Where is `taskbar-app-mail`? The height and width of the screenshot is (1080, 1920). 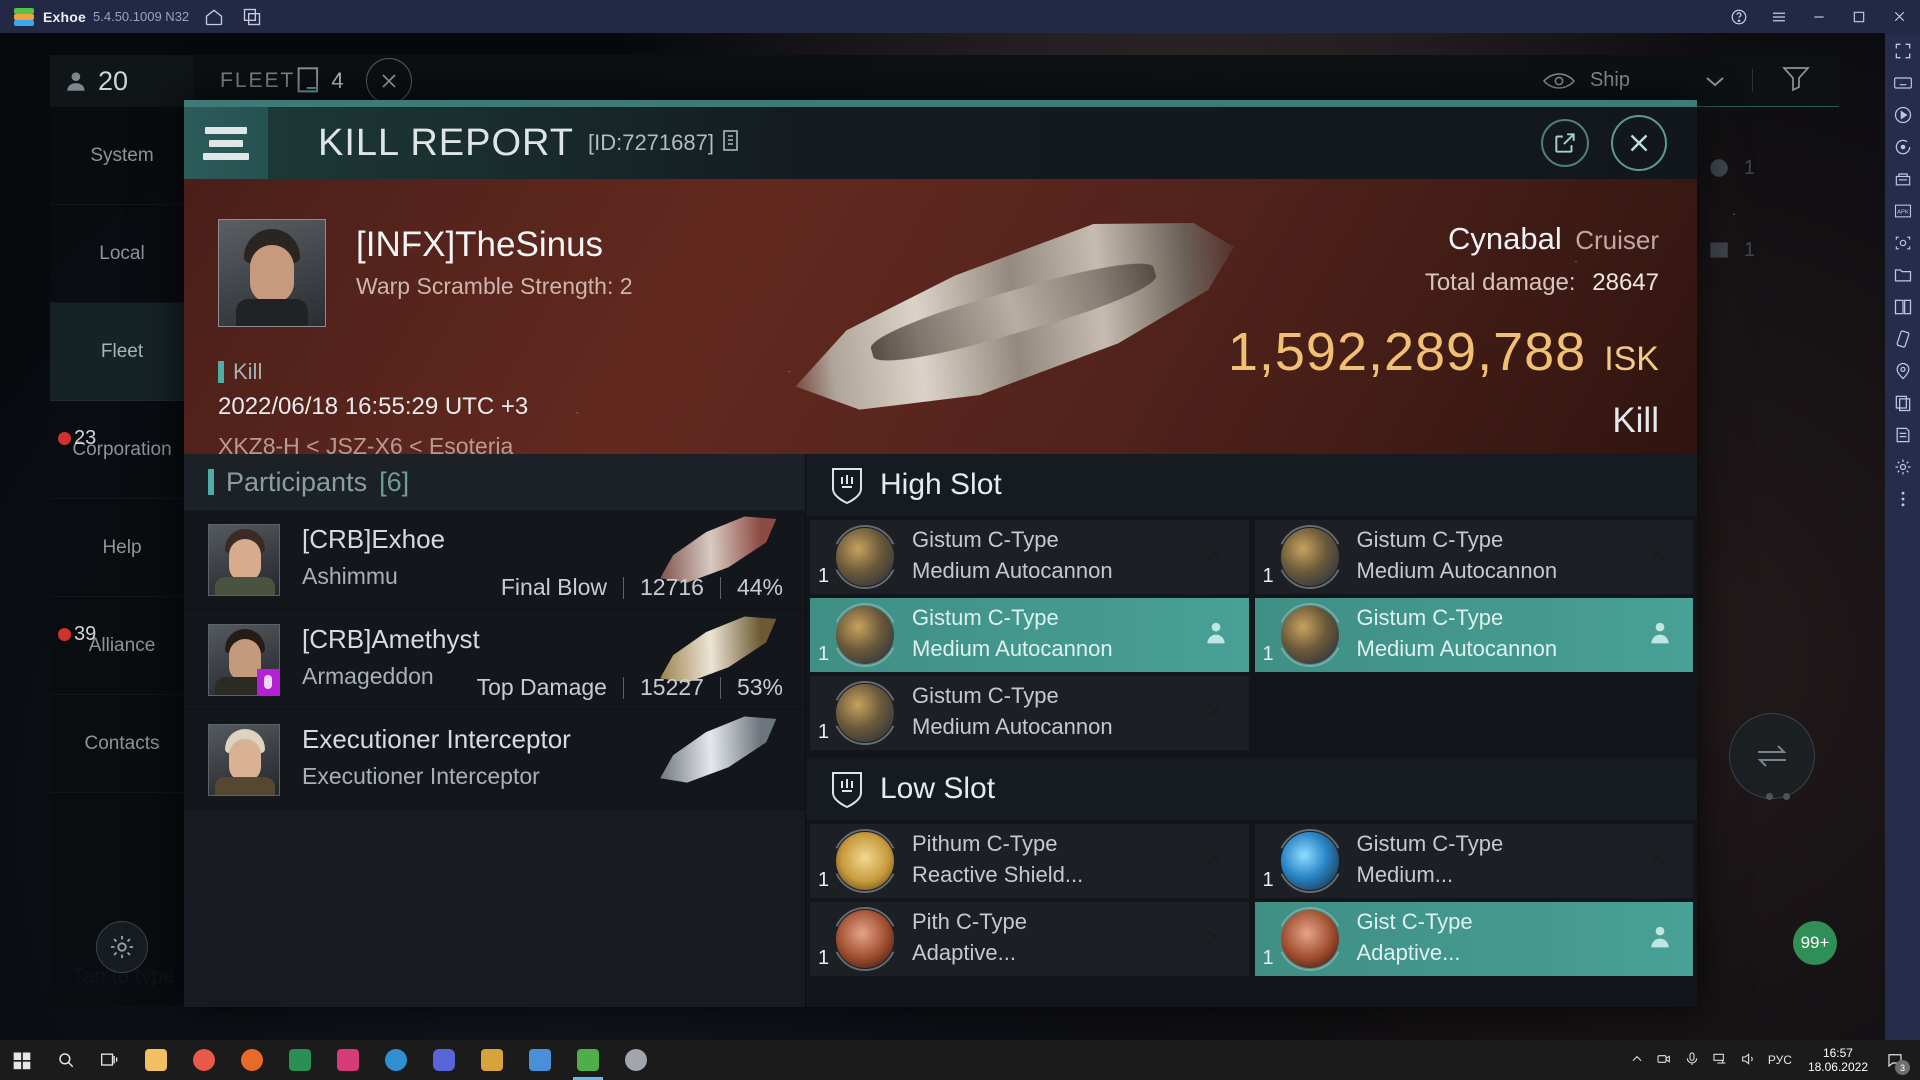
taskbar-app-mail is located at coordinates (348, 1060).